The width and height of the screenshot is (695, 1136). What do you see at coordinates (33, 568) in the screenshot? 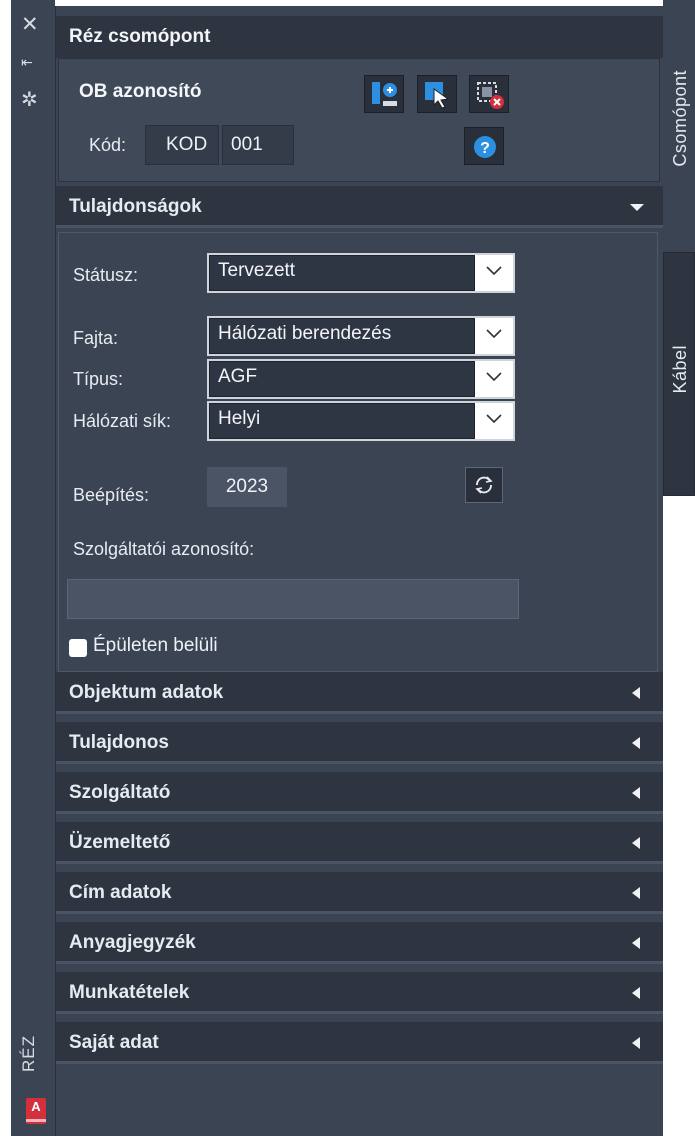
I see `palette-titlebar: ✕ ⇤ ✲ RÉZ A` at bounding box center [33, 568].